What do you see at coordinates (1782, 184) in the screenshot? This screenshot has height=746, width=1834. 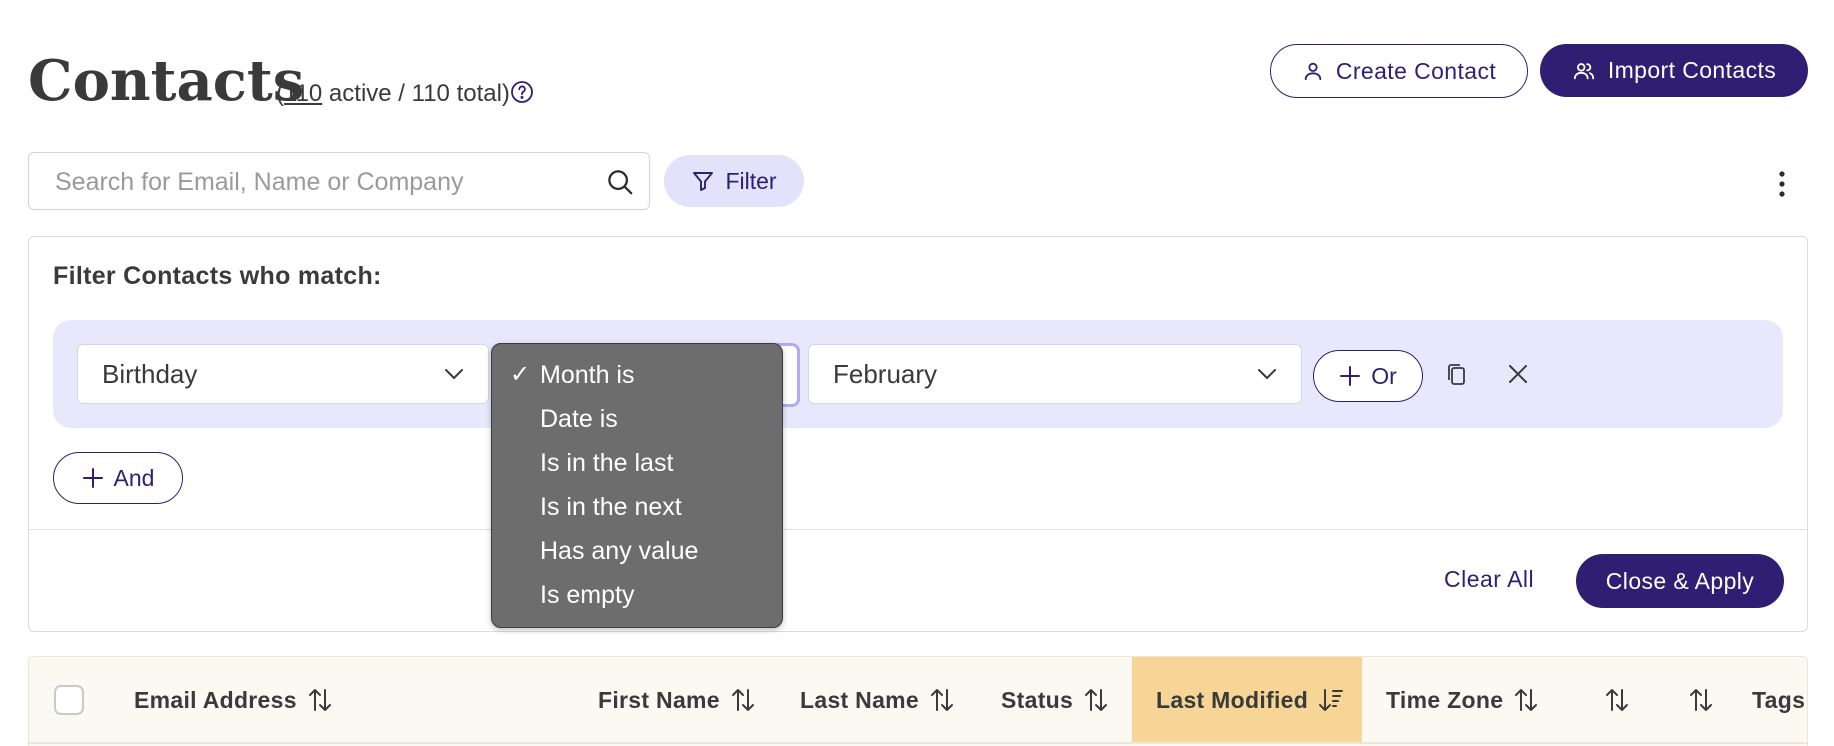 I see `kebab-icon` at bounding box center [1782, 184].